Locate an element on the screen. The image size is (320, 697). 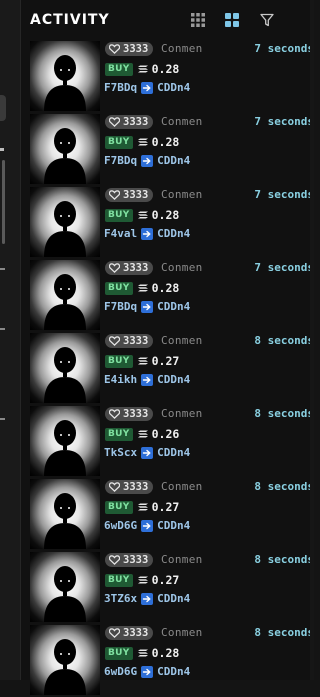
panel-scrollbar is located at coordinates (312, 340).